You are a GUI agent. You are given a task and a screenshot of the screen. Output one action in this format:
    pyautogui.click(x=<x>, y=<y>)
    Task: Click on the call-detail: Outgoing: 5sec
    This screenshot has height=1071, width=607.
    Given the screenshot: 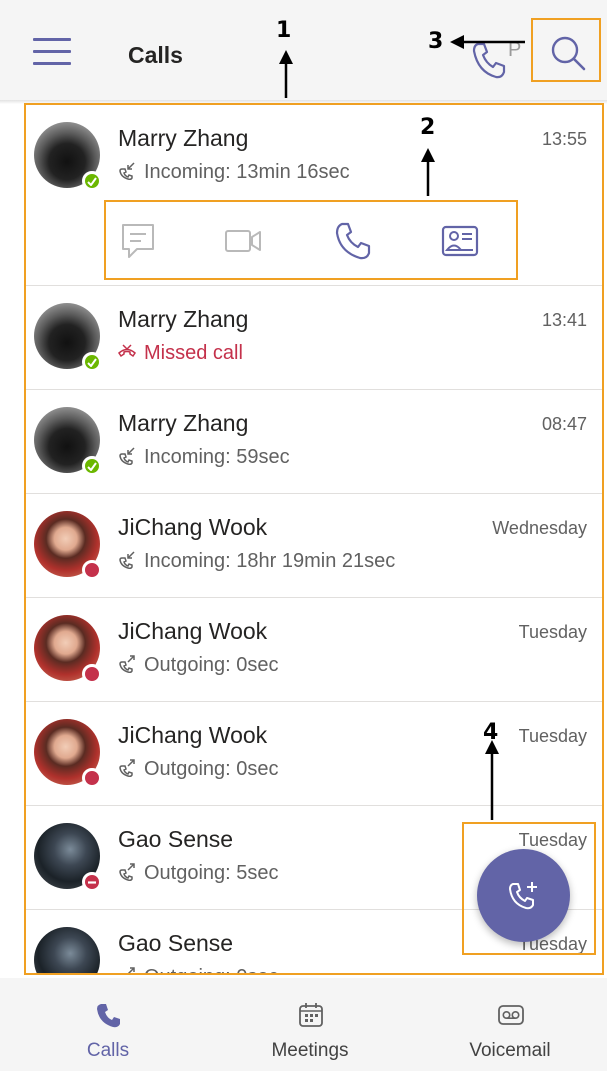 What is the action you would take?
    pyautogui.click(x=198, y=873)
    